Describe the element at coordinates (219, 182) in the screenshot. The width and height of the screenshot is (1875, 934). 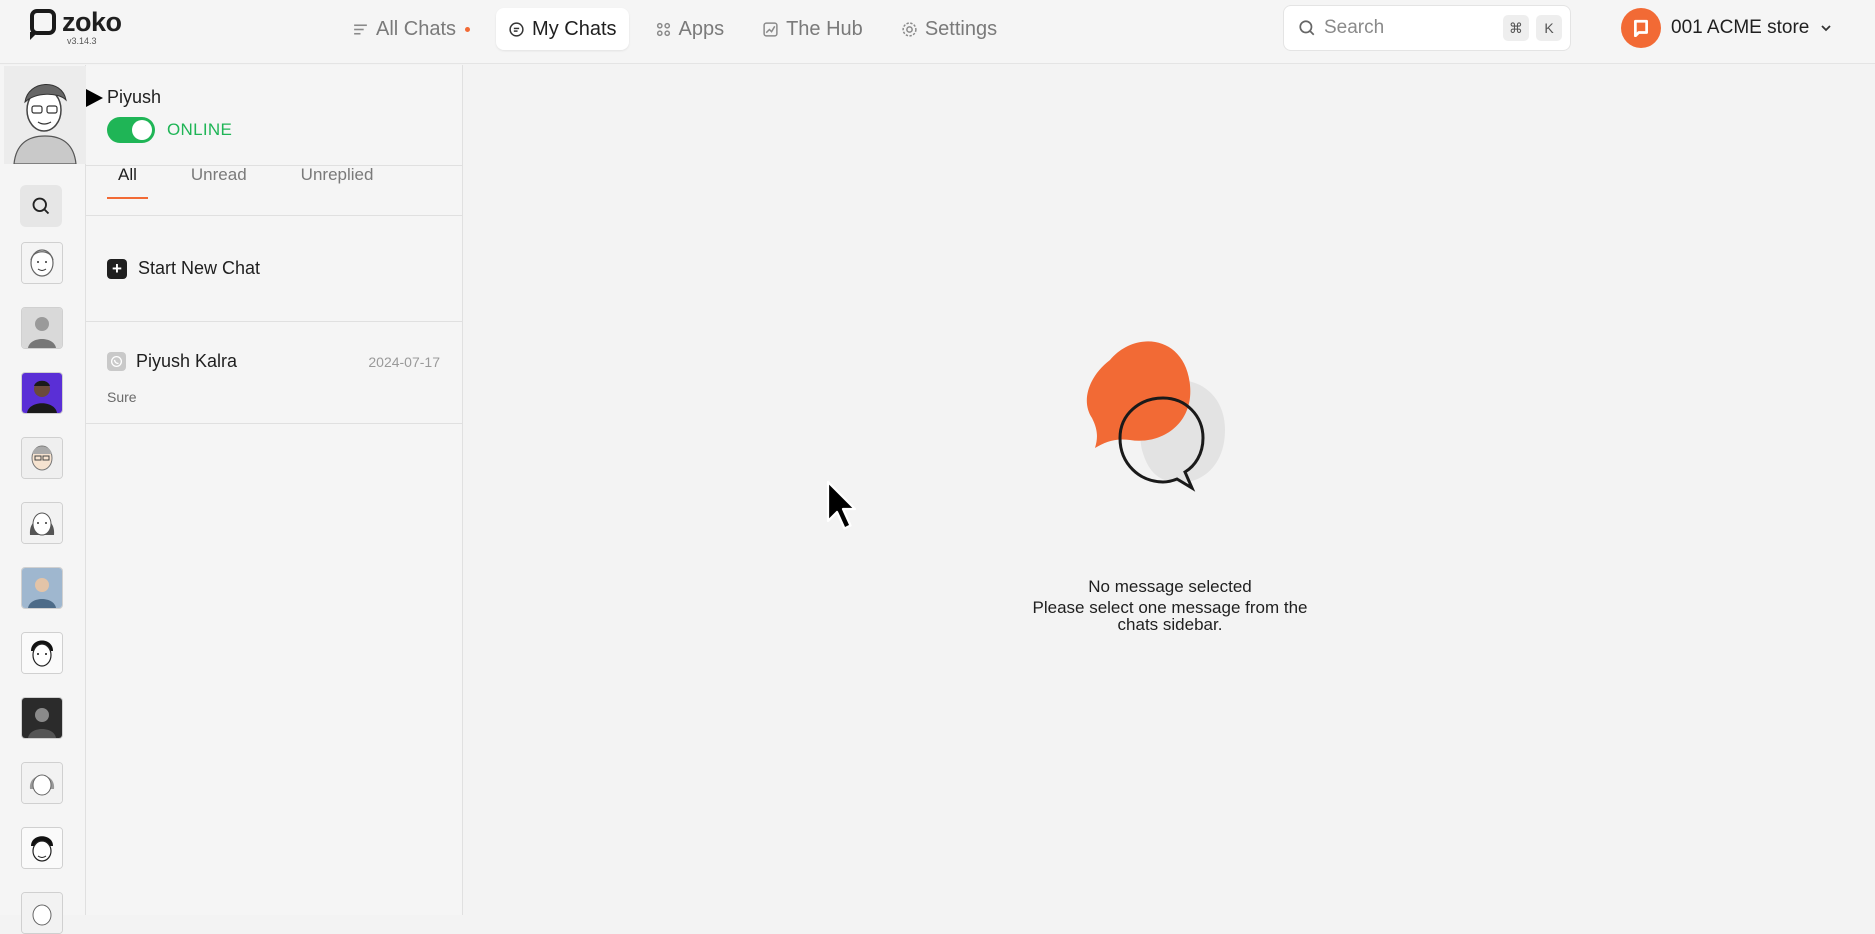
I see `tab-unread: Unread` at that location.